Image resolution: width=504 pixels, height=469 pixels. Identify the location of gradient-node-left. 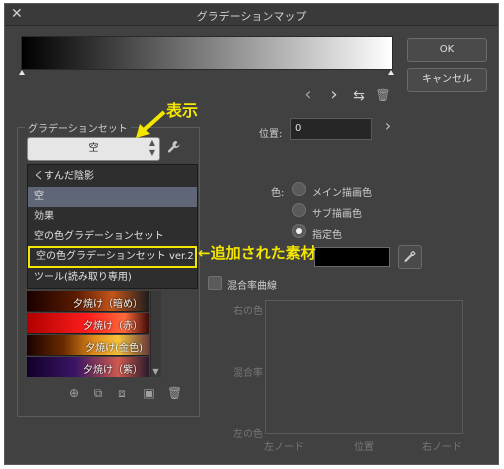
(22, 72).